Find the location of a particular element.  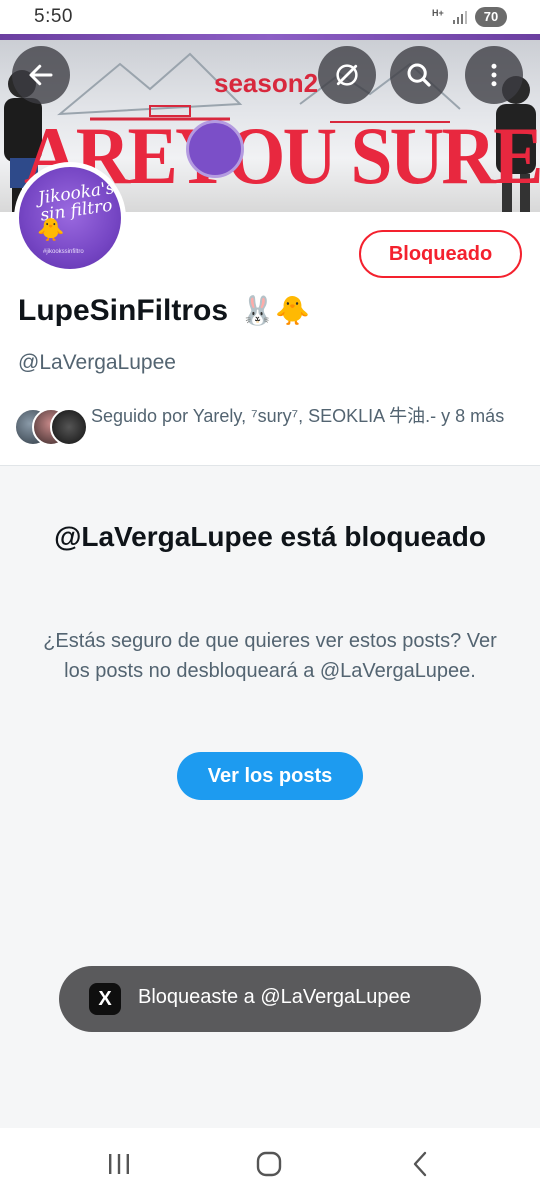

arrow-left-icon is located at coordinates (41, 75).